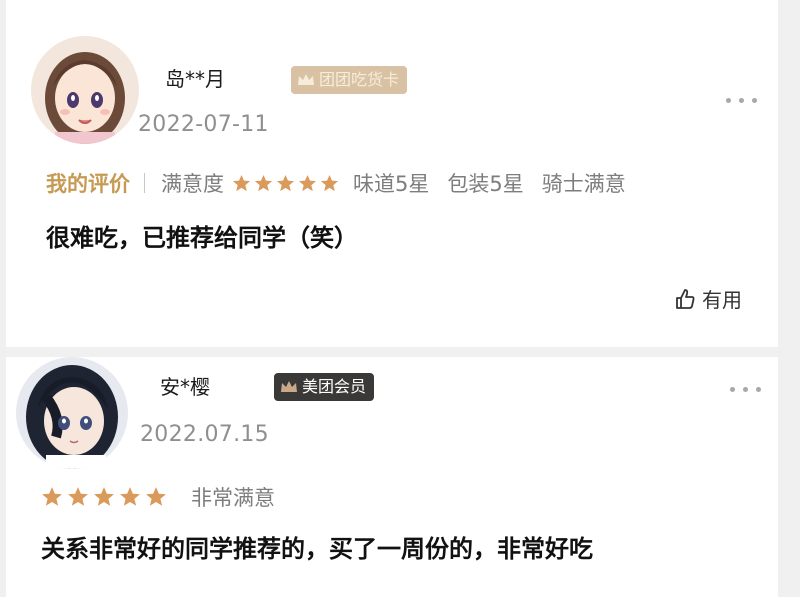  What do you see at coordinates (233, 498) in the screenshot?
I see `satisfaction-text: 非常满意` at bounding box center [233, 498].